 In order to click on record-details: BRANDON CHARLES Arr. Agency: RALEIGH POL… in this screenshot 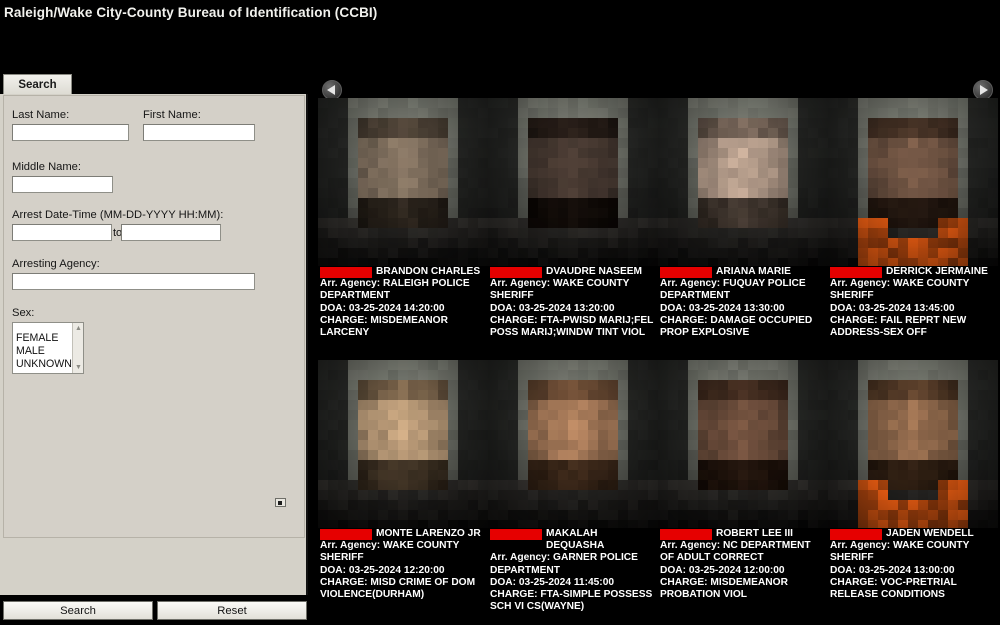, I will do `click(403, 302)`.